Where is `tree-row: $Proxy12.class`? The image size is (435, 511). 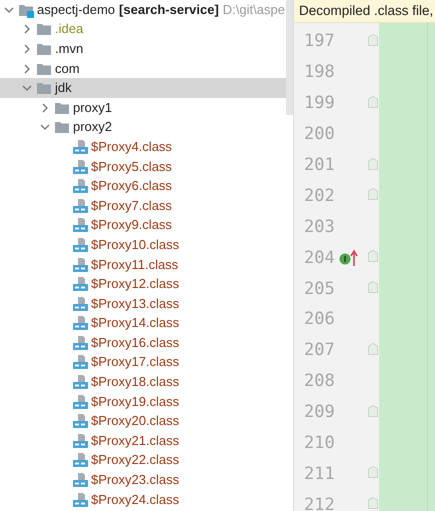 tree-row: $Proxy12.class is located at coordinates (143, 284).